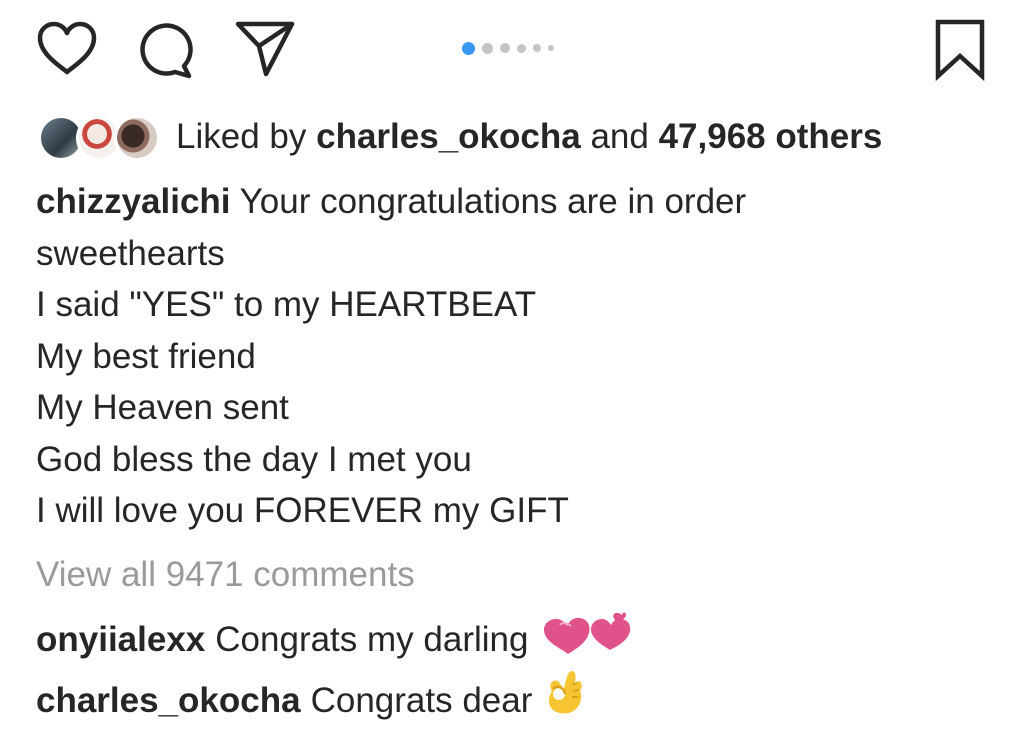 This screenshot has height=734, width=1024. What do you see at coordinates (130, 253) in the screenshot?
I see `caption-line: sweethearts` at bounding box center [130, 253].